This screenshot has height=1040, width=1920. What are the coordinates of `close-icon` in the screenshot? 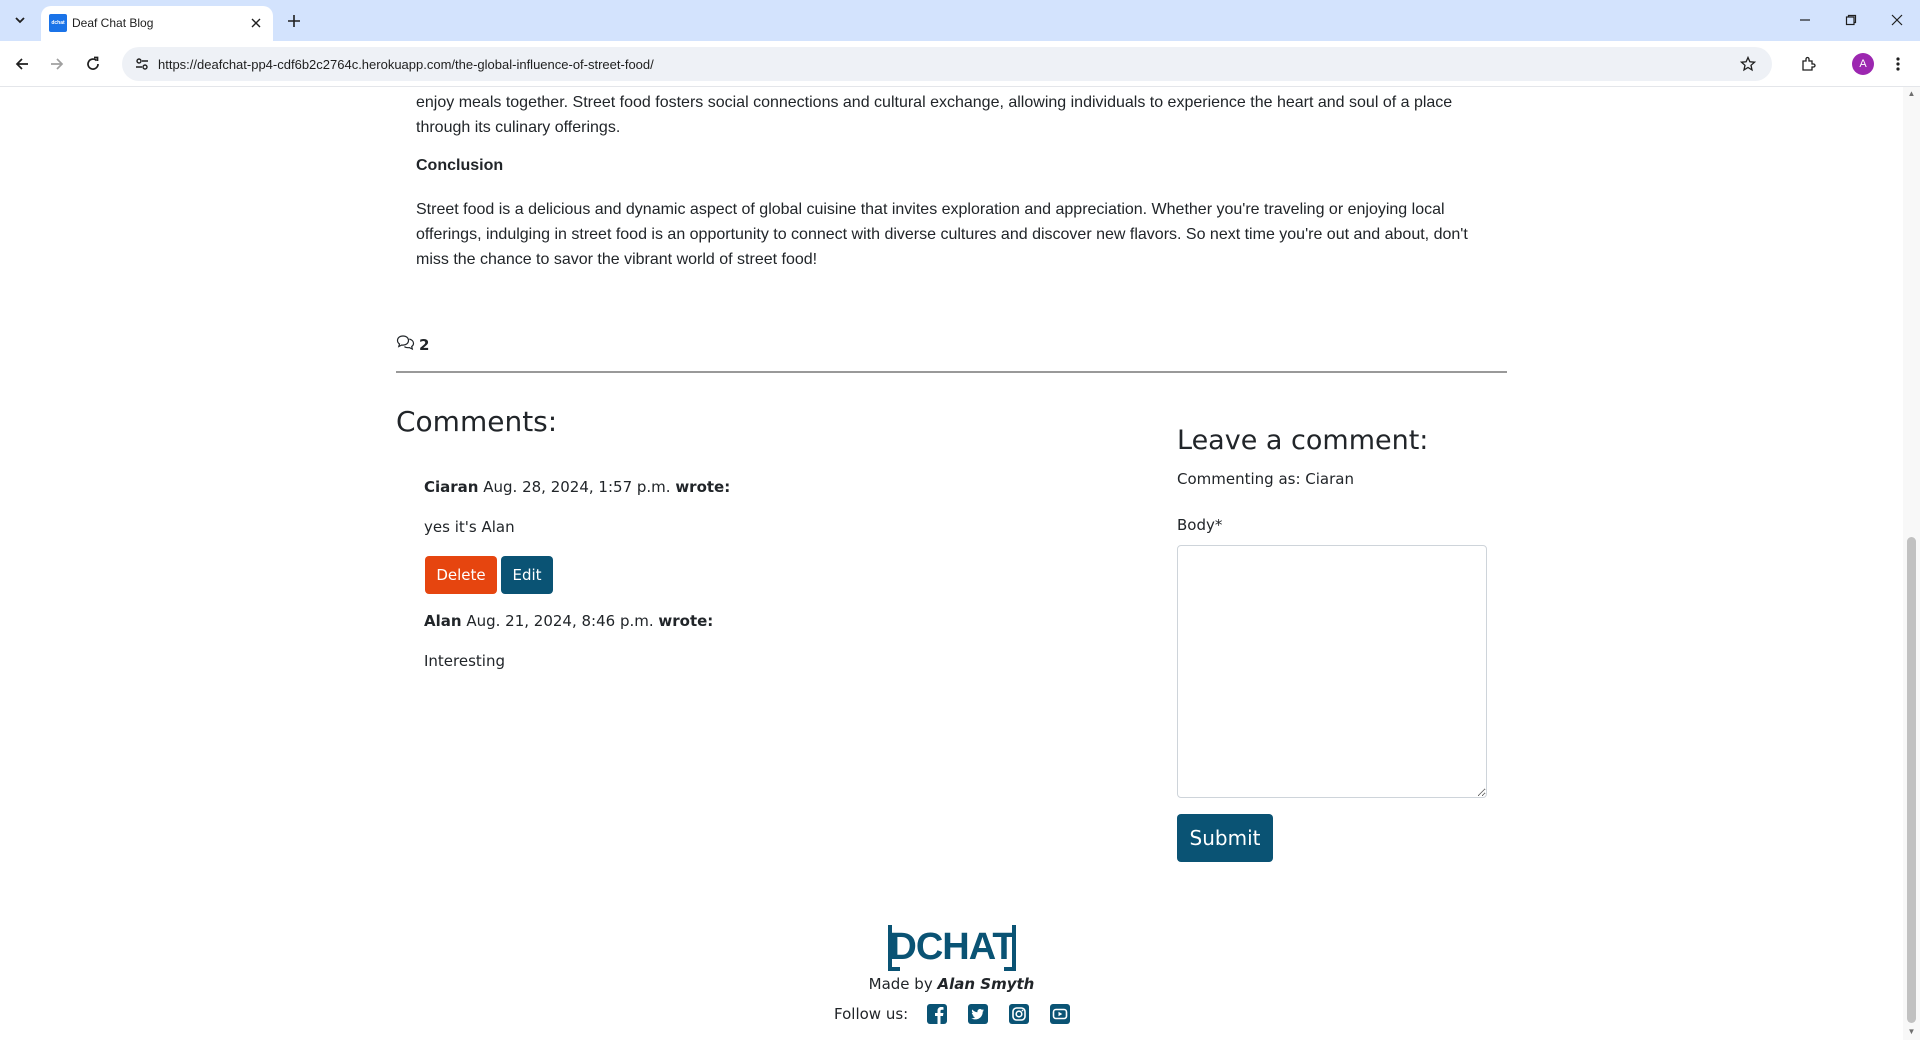 It's located at (256, 23).